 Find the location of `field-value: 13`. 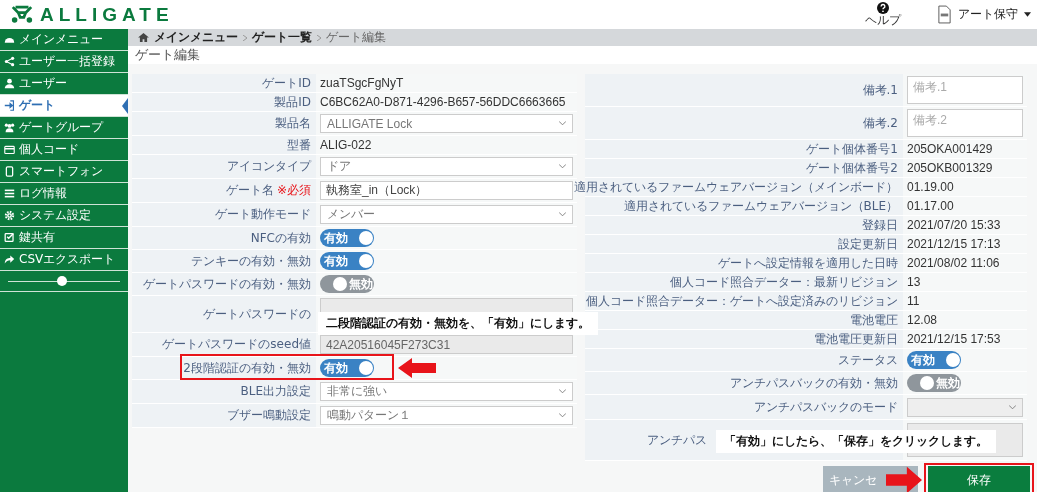

field-value: 13 is located at coordinates (914, 282).